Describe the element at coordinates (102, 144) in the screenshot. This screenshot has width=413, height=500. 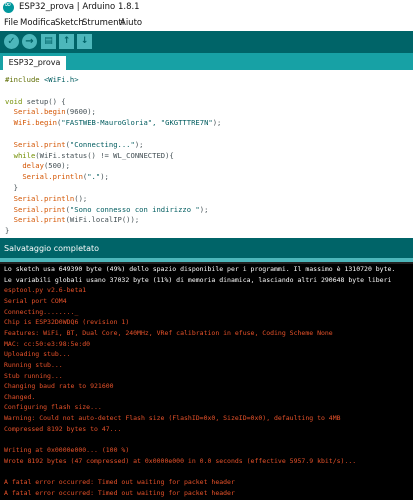
I see `code-token: "Connecting..."` at that location.